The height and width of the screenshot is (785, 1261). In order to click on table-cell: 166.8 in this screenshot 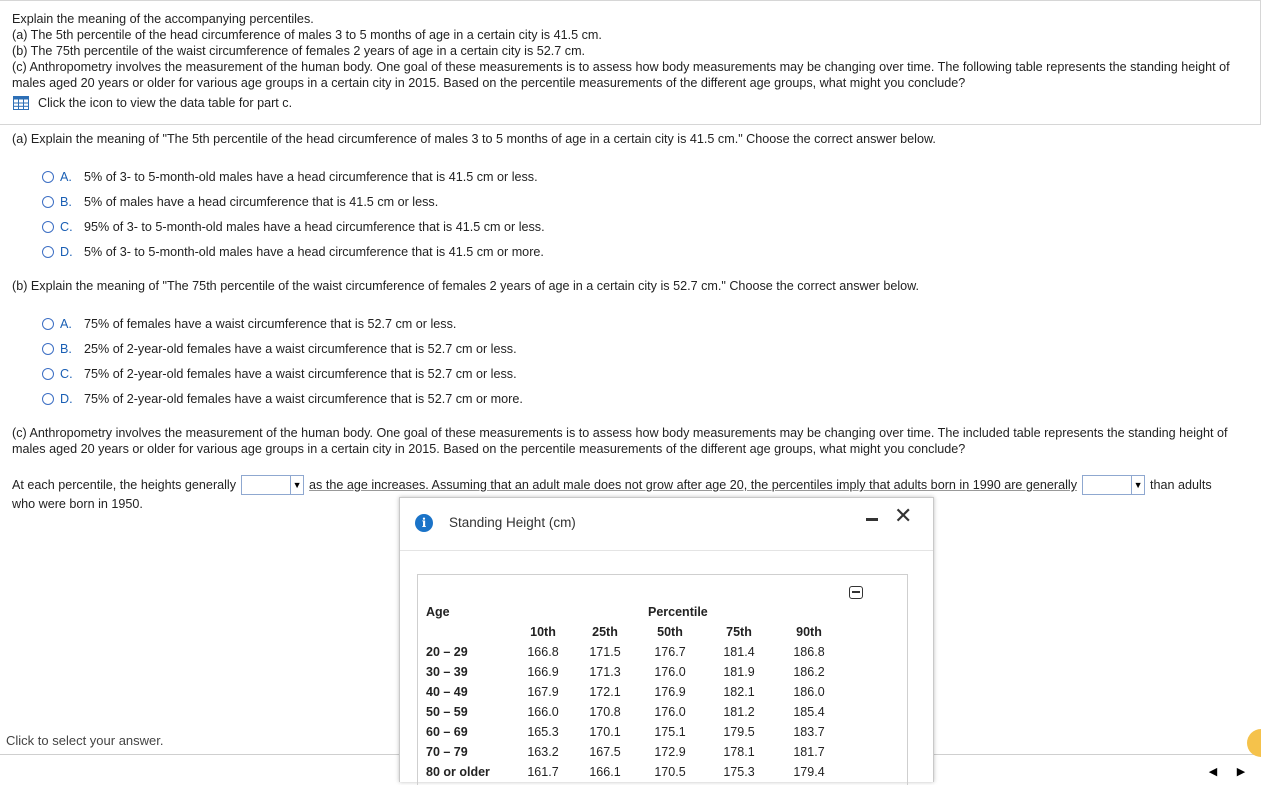, I will do `click(543, 652)`.